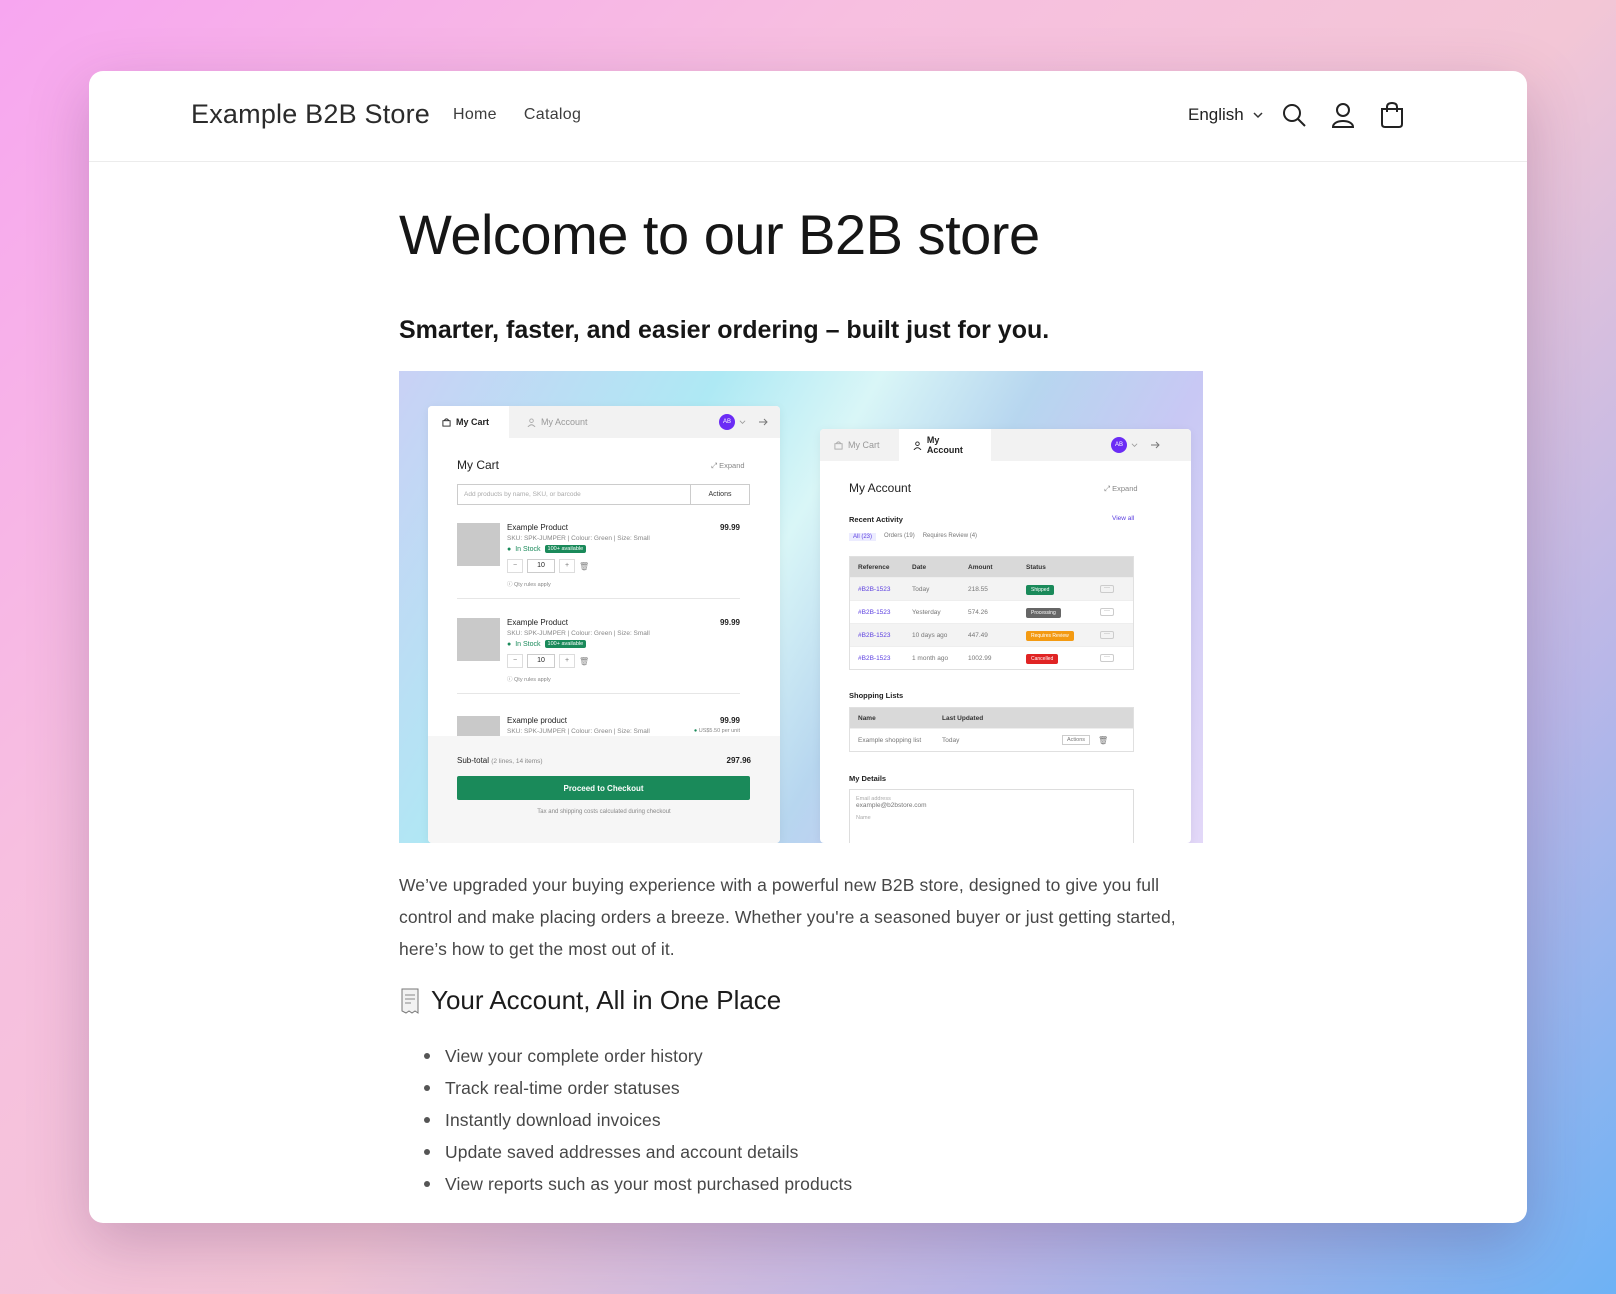 The height and width of the screenshot is (1294, 1616). I want to click on mock-subtotal-detail: (2 lines, 14 items), so click(517, 761).